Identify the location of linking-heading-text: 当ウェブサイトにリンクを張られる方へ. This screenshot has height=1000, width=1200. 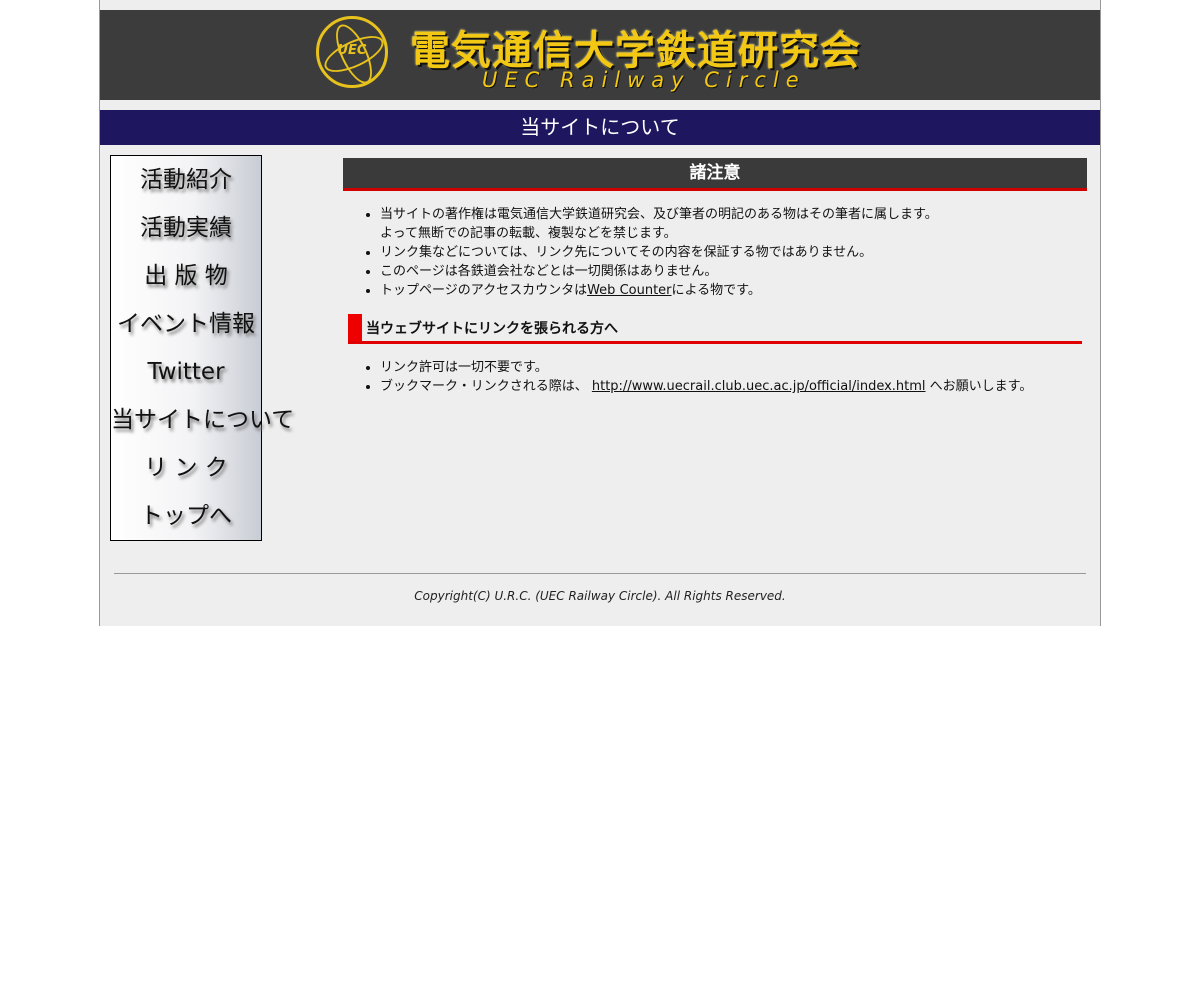
(492, 329).